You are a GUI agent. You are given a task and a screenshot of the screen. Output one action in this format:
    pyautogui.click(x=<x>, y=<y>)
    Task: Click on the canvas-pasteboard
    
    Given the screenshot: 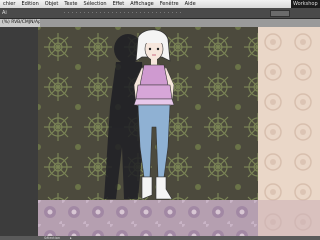 What is the action you would take?
    pyautogui.click(x=19, y=131)
    